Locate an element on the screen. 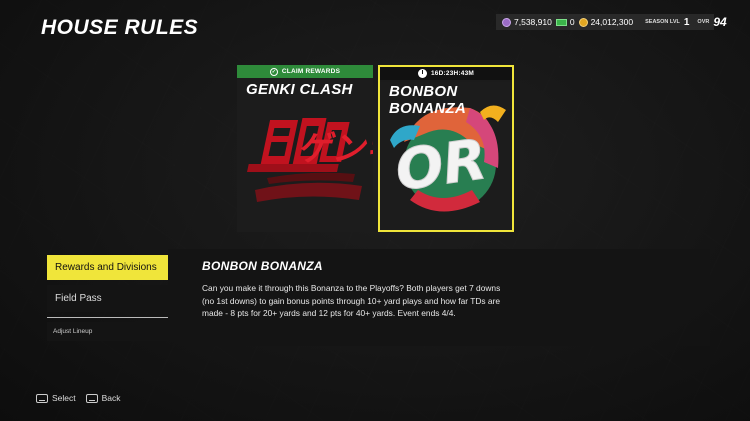  coins-purple-stat: 7,538,910 is located at coordinates (527, 22).